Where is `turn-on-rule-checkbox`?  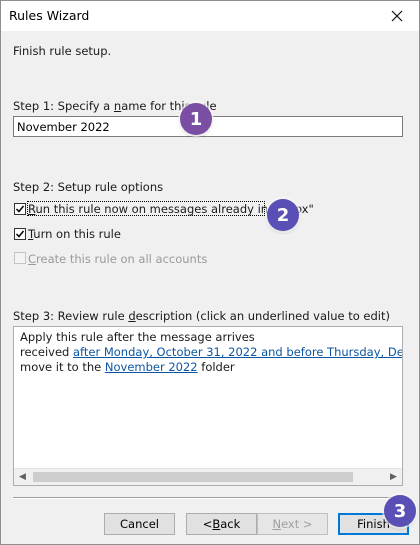 turn-on-rule-checkbox is located at coordinates (20, 234).